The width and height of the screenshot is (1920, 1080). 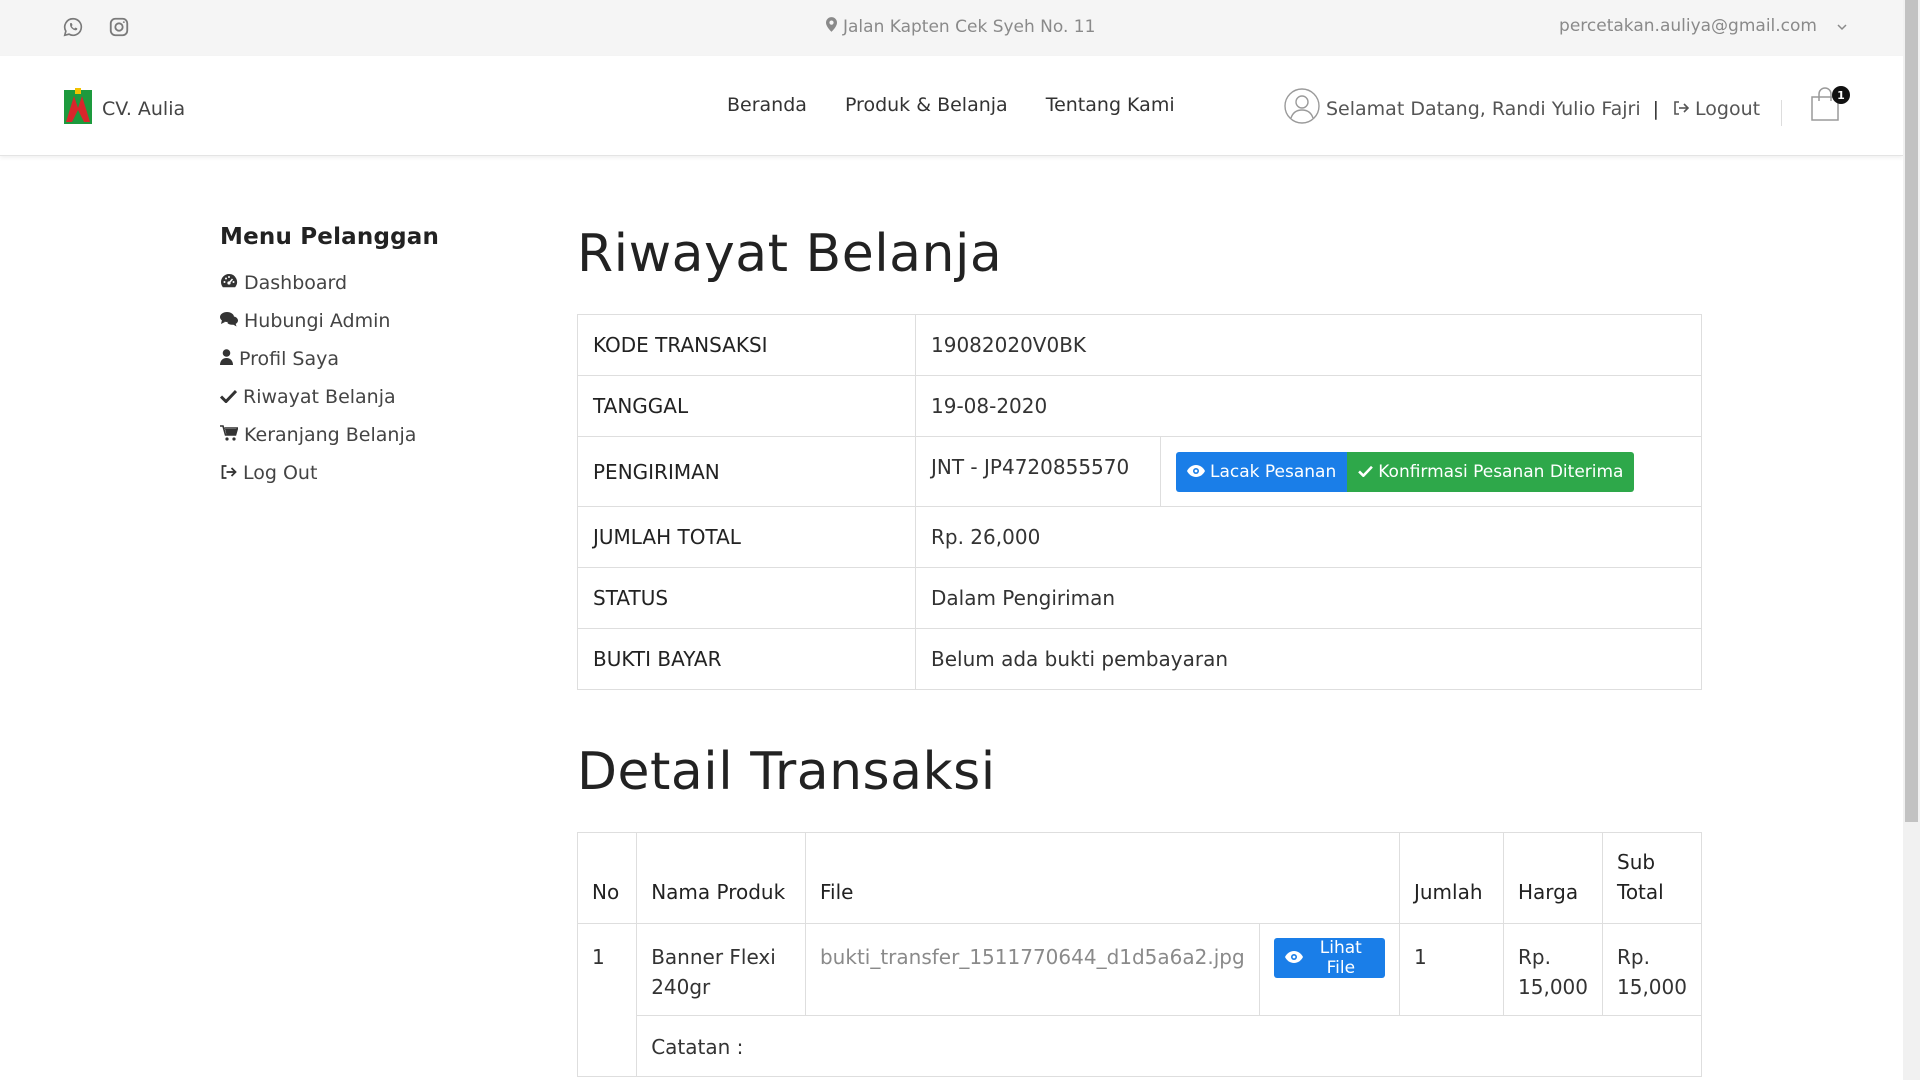 I want to click on view-file-label: Lihat File, so click(x=1340, y=958).